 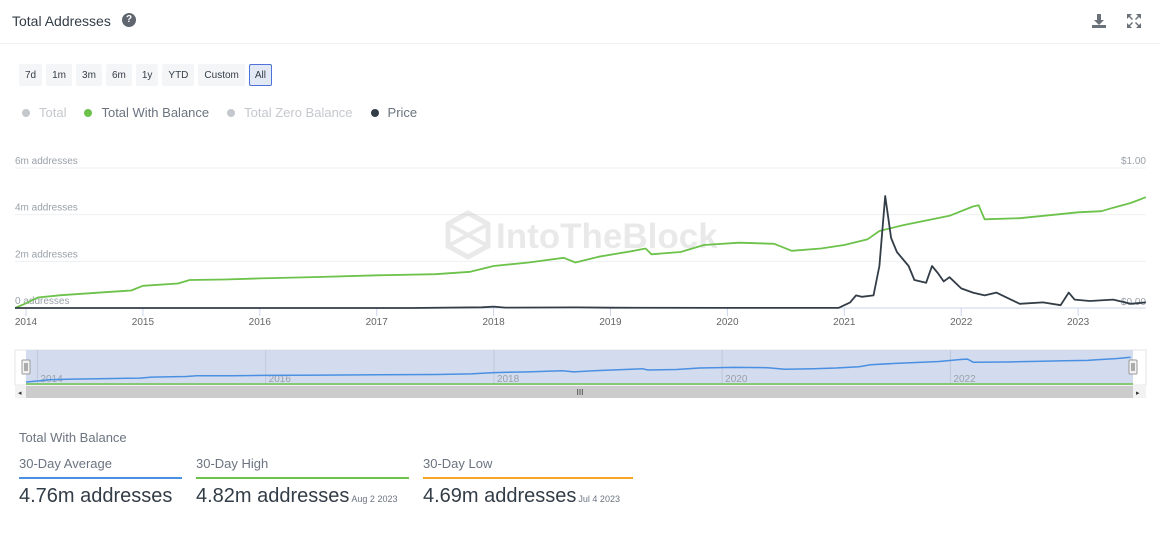 I want to click on scroll-left-arrow-icon: ◂, so click(x=20, y=393).